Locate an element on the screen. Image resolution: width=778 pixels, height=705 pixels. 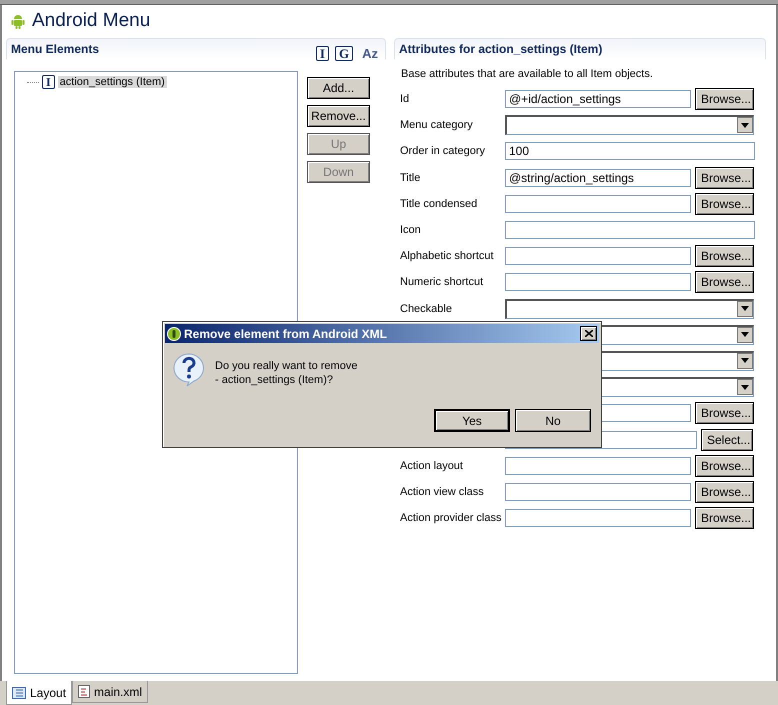
field-label: Icon is located at coordinates (411, 230).